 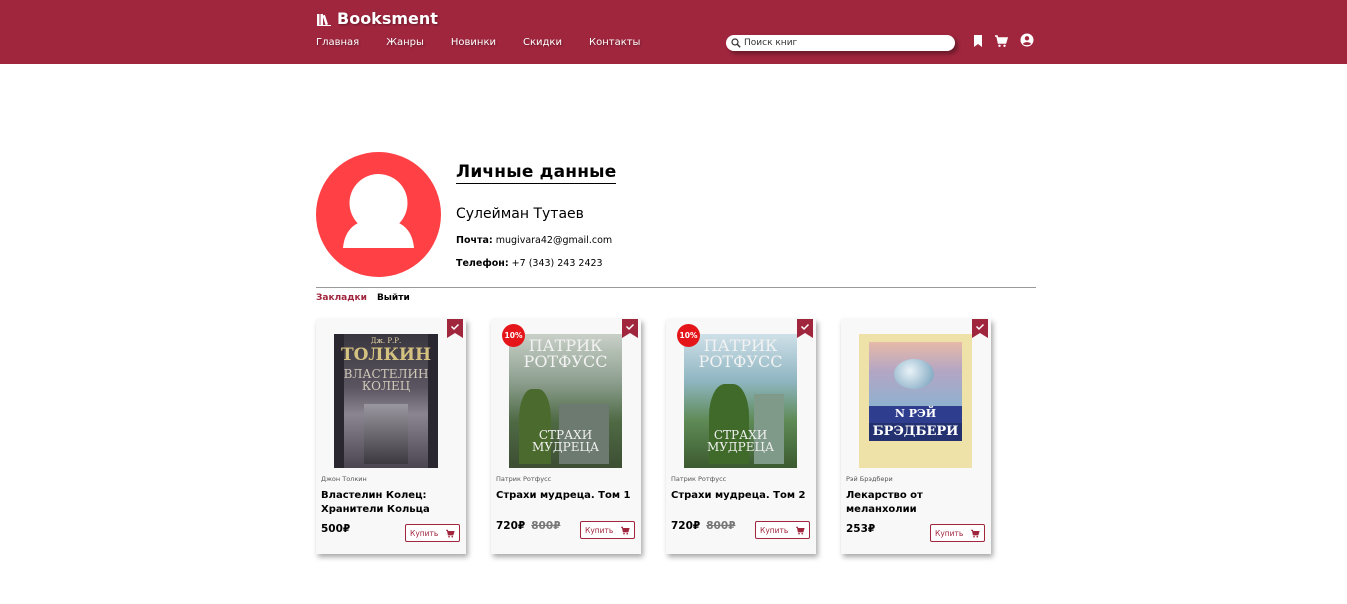 What do you see at coordinates (869, 479) in the screenshot?
I see `book-author: Рэй Брэдбери` at bounding box center [869, 479].